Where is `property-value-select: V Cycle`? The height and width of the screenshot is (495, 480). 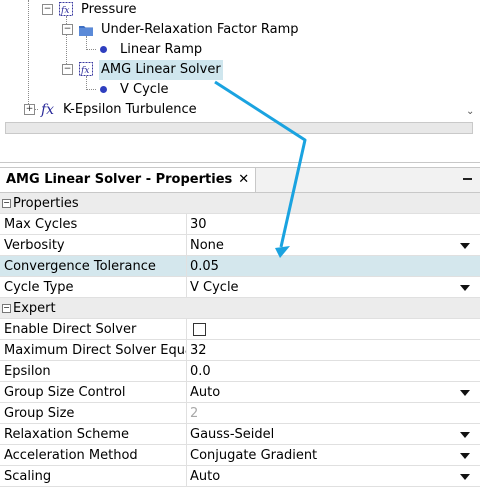
property-value-select: V Cycle is located at coordinates (214, 287).